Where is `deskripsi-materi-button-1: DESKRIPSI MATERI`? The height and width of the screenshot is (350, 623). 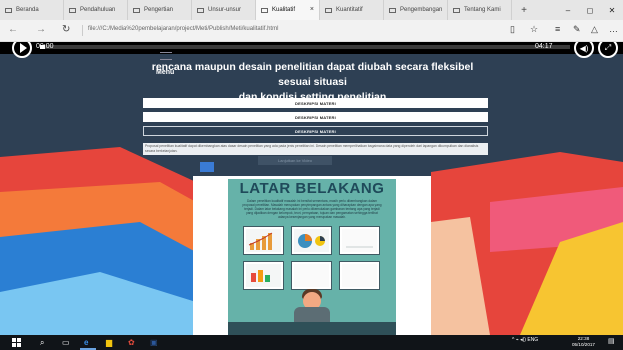 deskripsi-materi-button-1: DESKRIPSI MATERI is located at coordinates (315, 103).